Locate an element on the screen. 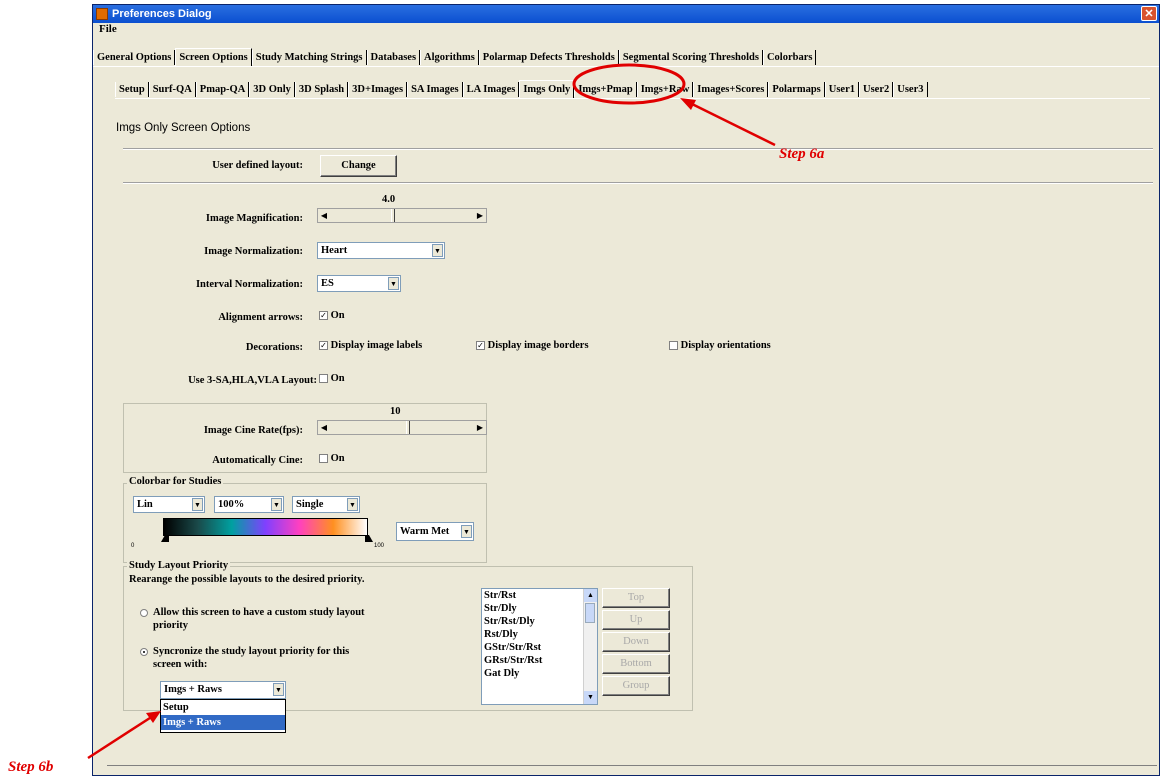 This screenshot has width=1166, height=783. step-6a-annotation: Step 6a is located at coordinates (802, 154).